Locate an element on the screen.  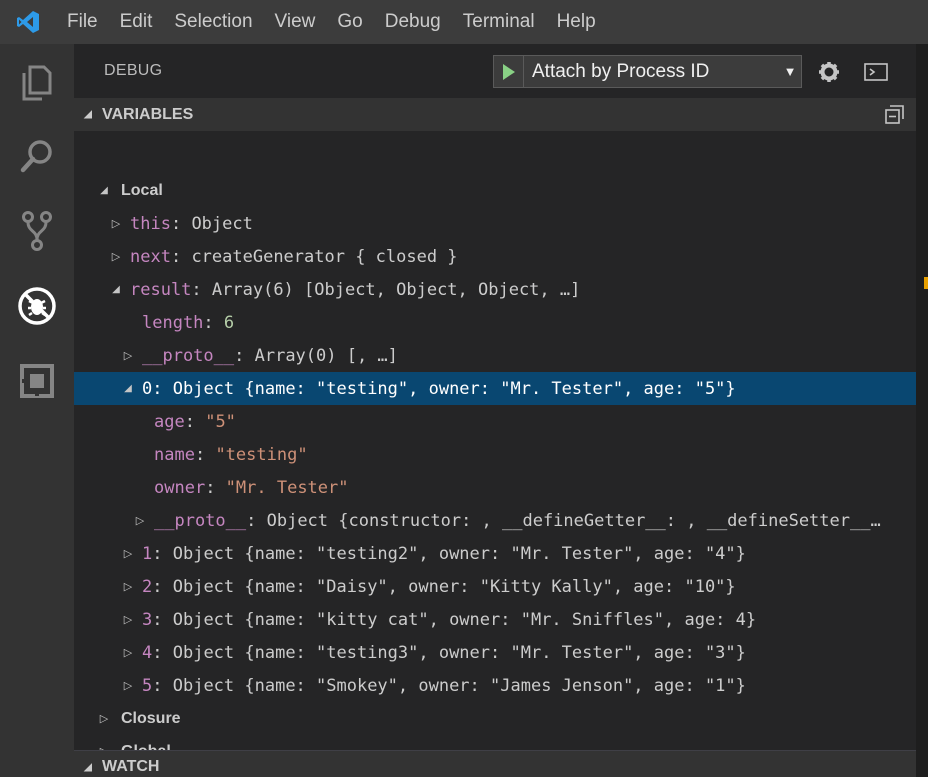
variable-name: age is located at coordinates (169, 421).